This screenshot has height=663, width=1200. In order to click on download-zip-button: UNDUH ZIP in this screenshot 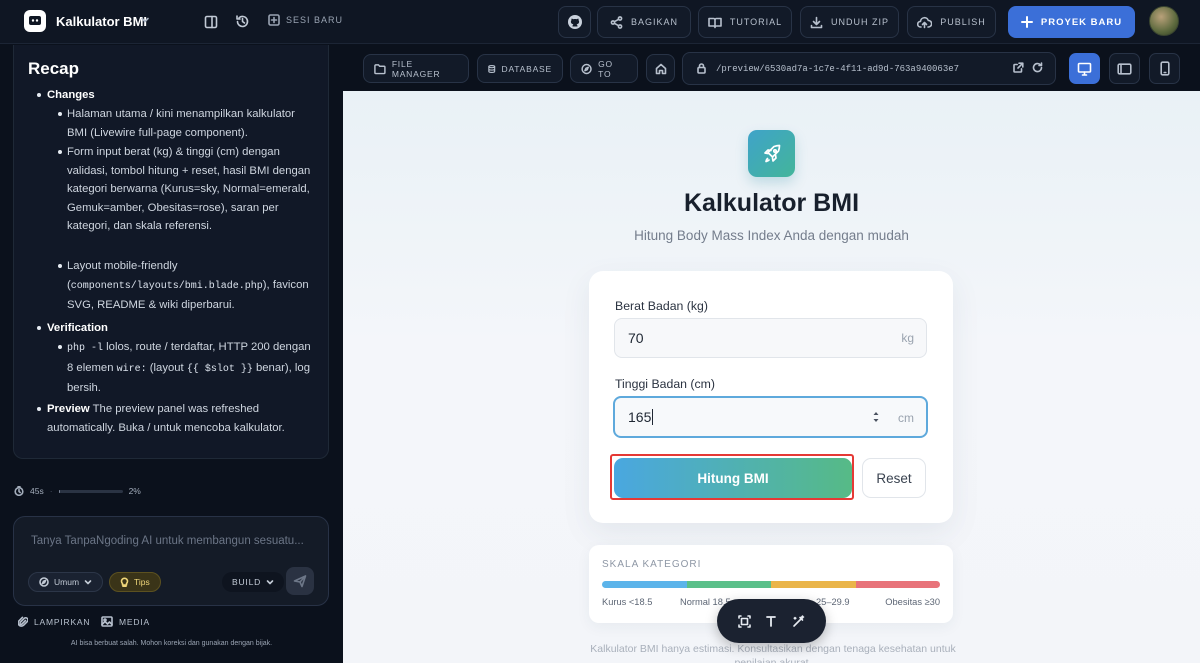, I will do `click(849, 22)`.